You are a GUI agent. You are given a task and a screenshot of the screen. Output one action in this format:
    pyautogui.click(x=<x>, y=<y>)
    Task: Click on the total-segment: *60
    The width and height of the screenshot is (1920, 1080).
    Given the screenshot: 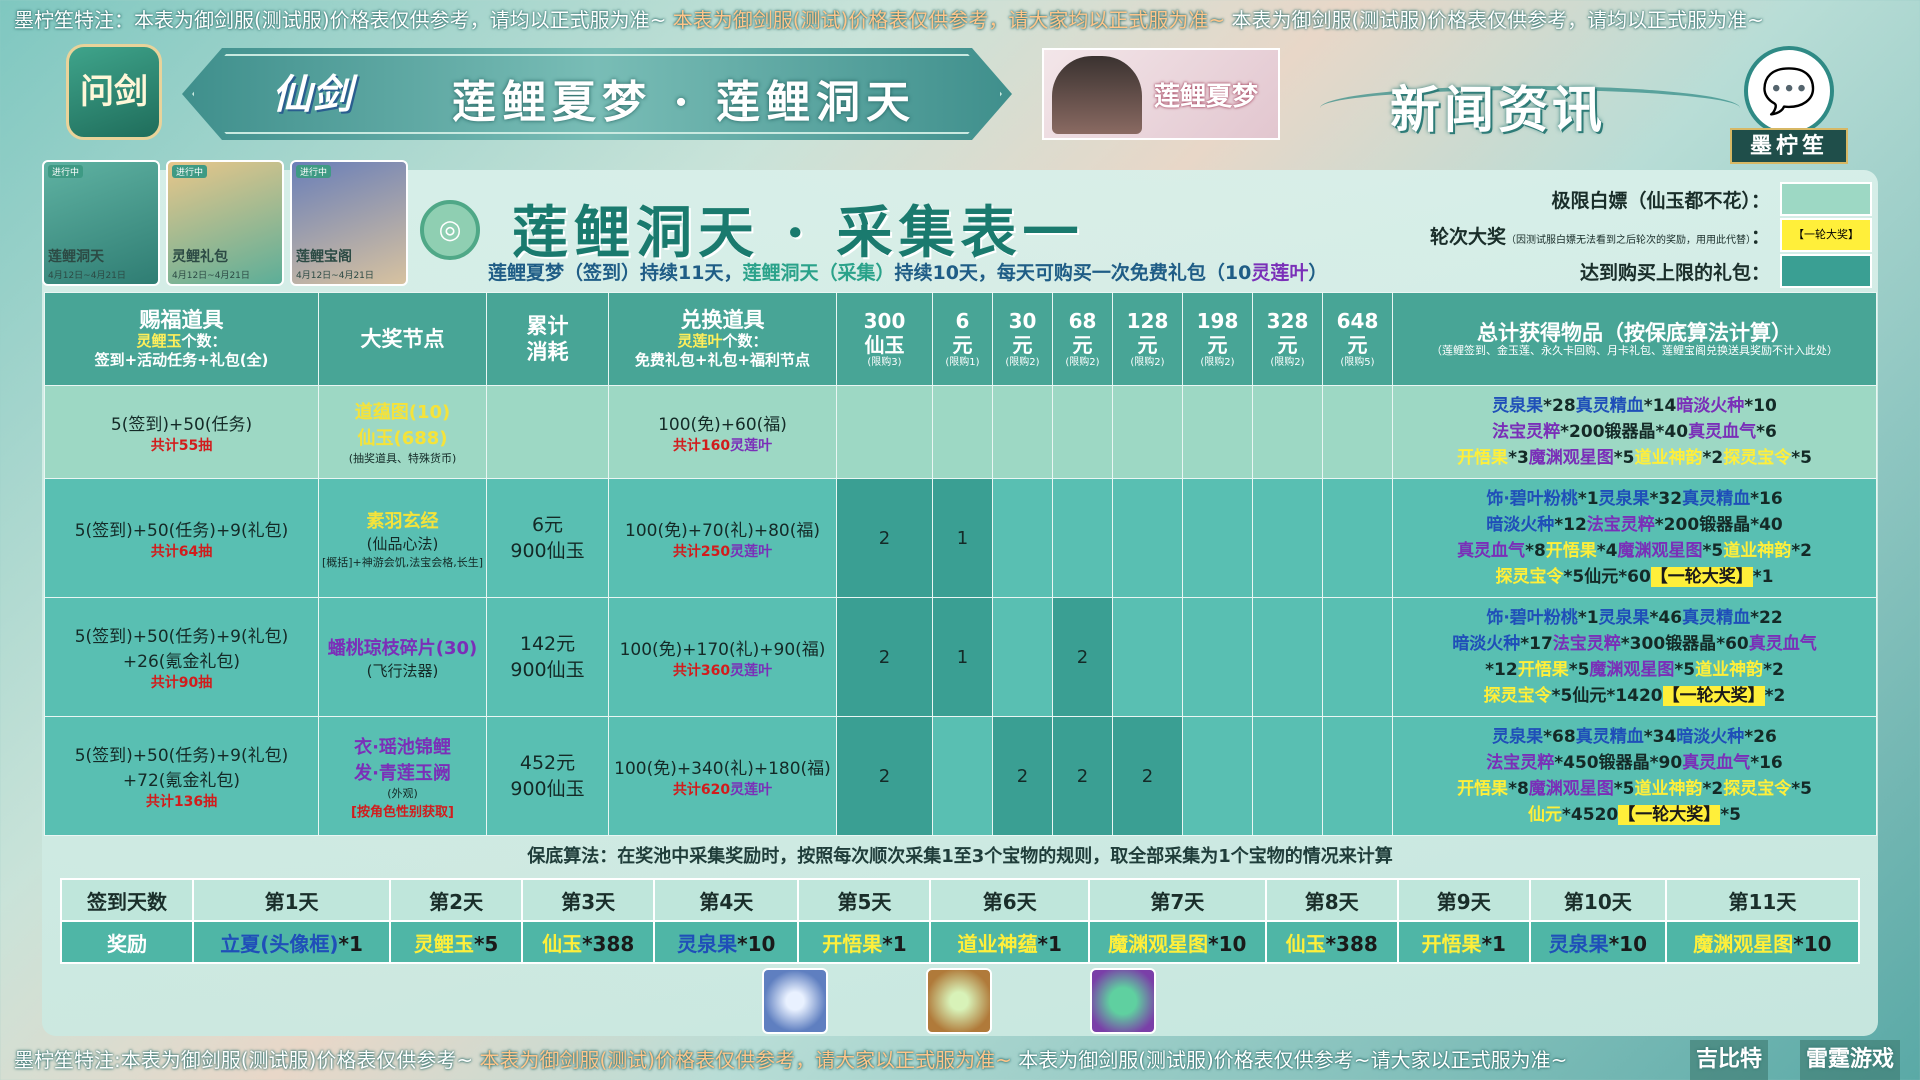 What is the action you would take?
    pyautogui.click(x=1634, y=577)
    